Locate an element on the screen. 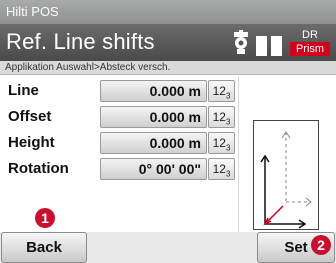 This screenshot has width=336, height=263. window-titlebar: Hilti POS is located at coordinates (168, 12).